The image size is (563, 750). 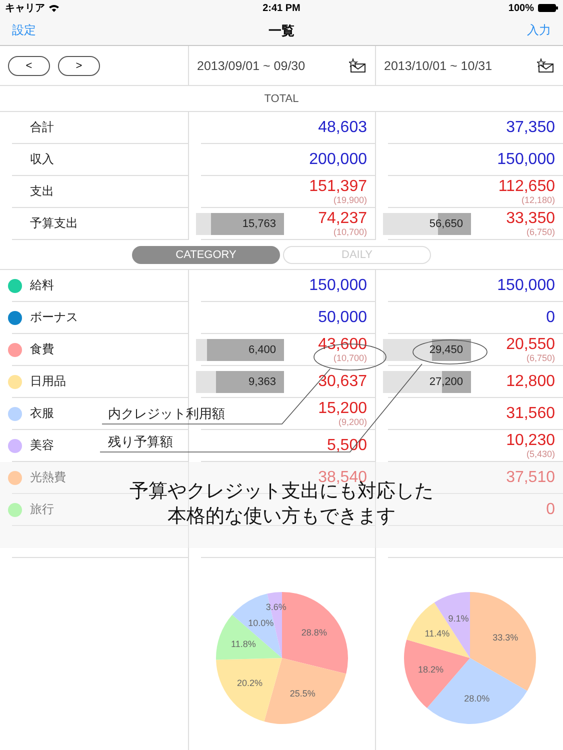 What do you see at coordinates (261, 623) in the screenshot?
I see `slice-label: 10.0%` at bounding box center [261, 623].